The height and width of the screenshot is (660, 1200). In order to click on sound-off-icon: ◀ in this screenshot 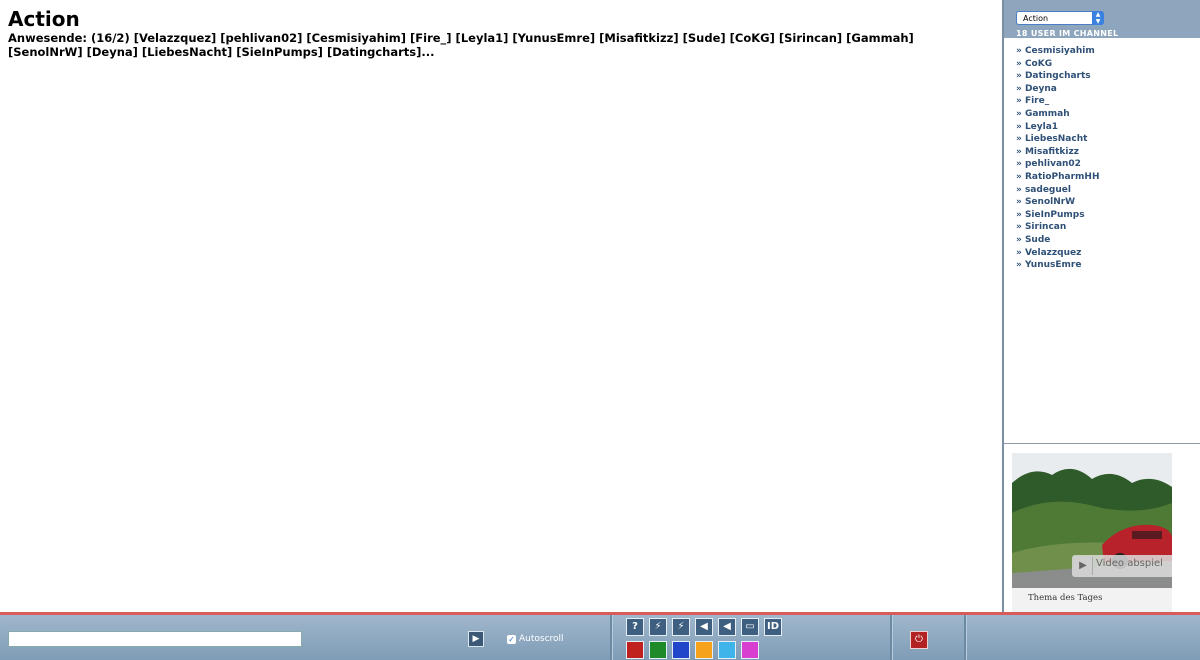, I will do `click(727, 626)`.